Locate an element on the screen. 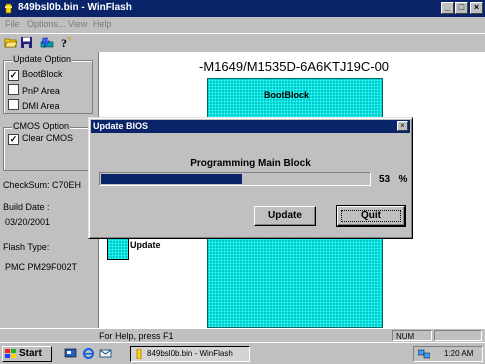  clock: 1:20 AM is located at coordinates (459, 353).